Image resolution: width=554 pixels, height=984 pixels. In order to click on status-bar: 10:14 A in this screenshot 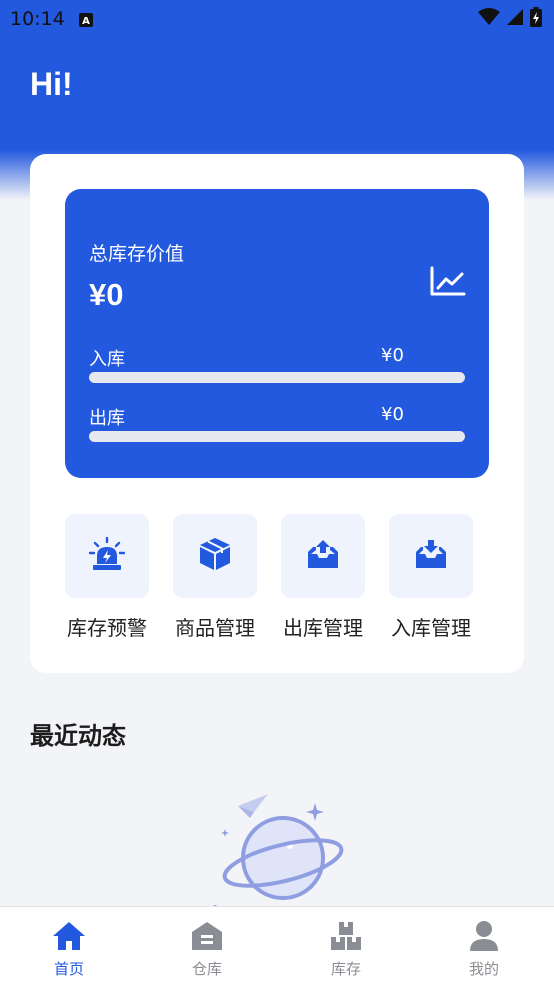, I will do `click(277, 19)`.